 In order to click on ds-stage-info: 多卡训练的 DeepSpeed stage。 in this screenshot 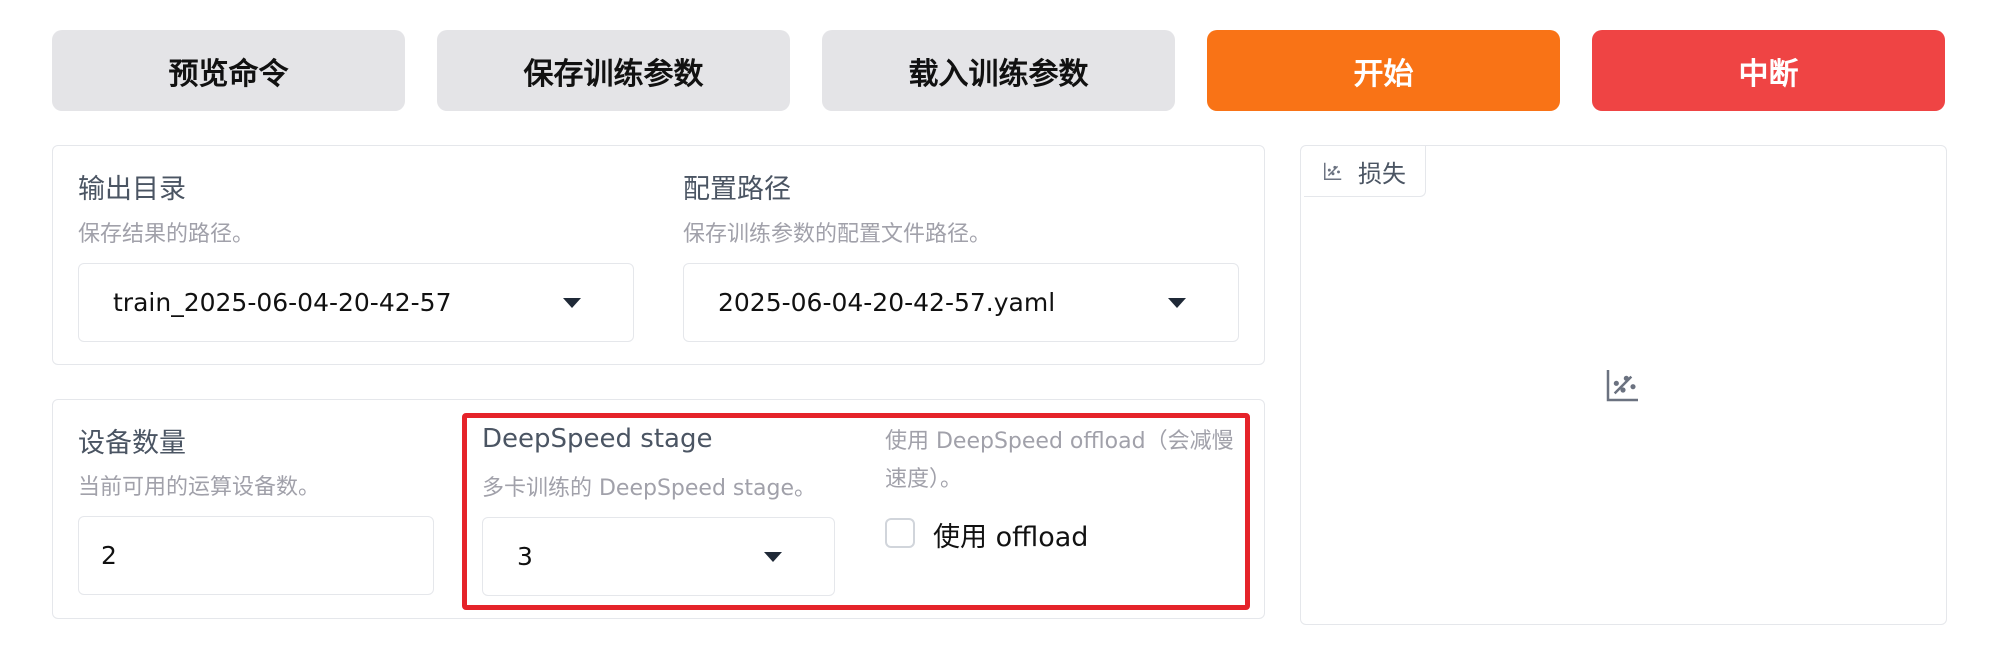, I will do `click(649, 488)`.